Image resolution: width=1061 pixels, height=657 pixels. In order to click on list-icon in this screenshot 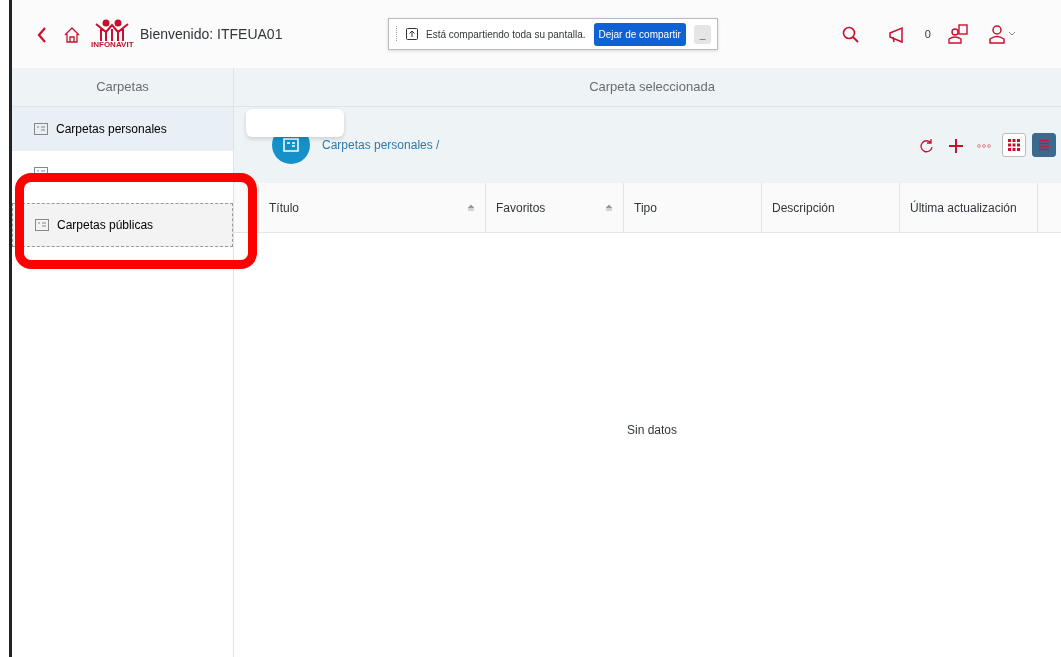, I will do `click(1044, 145)`.